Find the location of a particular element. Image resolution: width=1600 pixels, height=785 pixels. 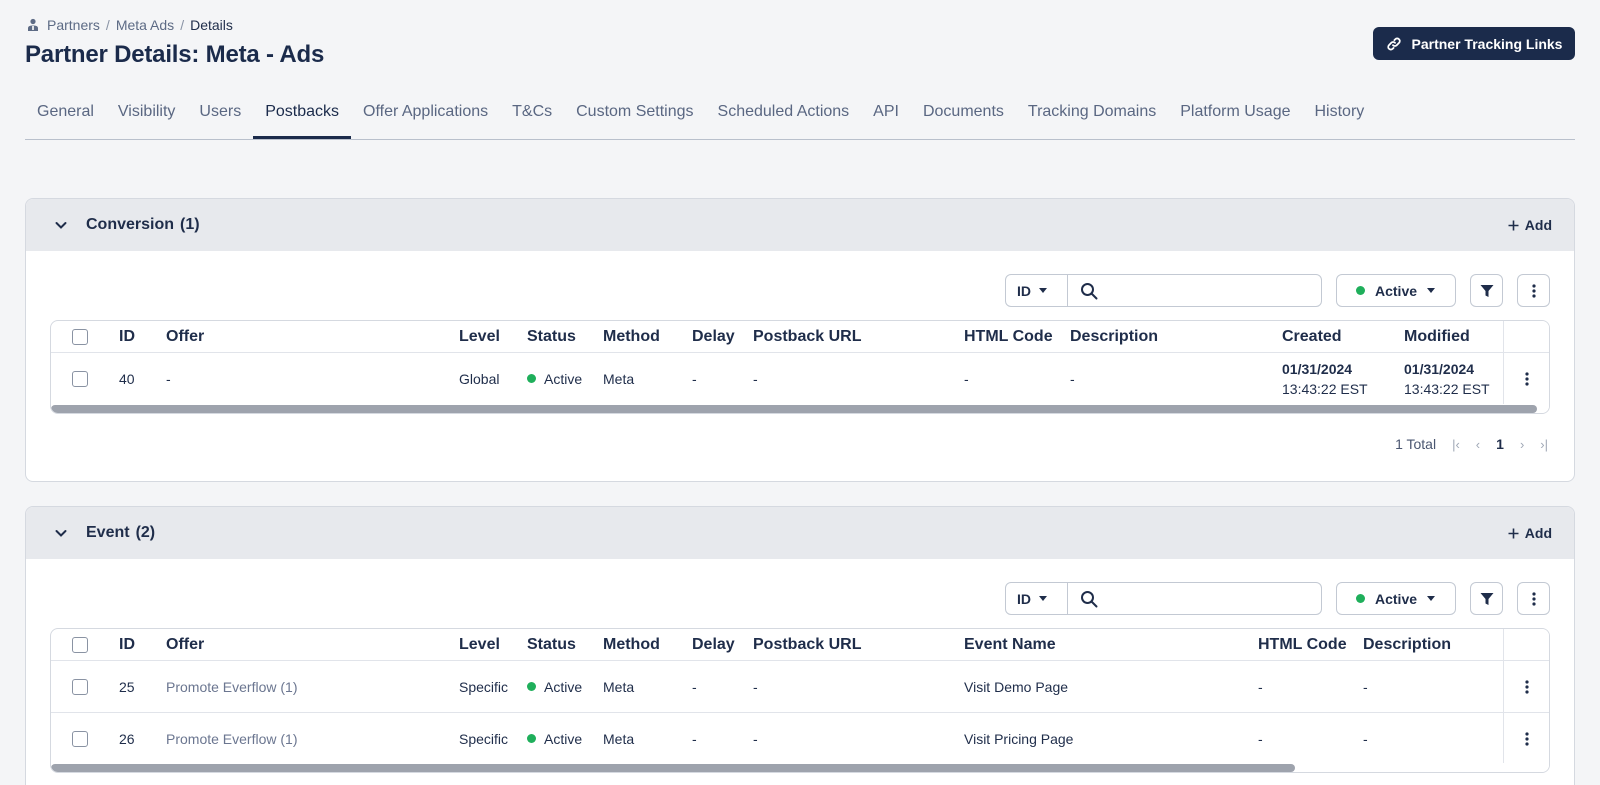

partner-tracking-links-button: Partner Tracking Links is located at coordinates (1474, 43).